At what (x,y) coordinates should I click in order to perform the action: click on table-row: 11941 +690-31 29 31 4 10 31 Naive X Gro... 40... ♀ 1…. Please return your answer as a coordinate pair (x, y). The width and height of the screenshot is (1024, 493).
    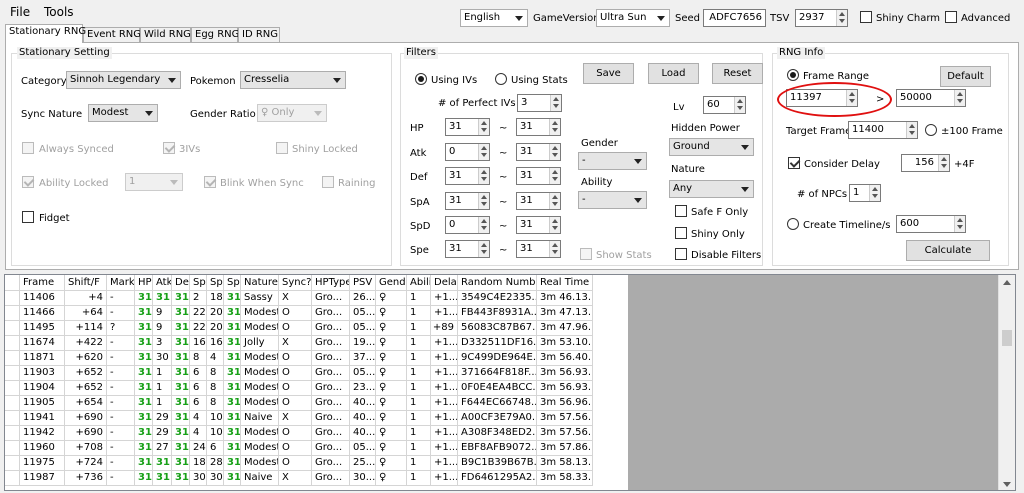
    Looking at the image, I should click on (316, 418).